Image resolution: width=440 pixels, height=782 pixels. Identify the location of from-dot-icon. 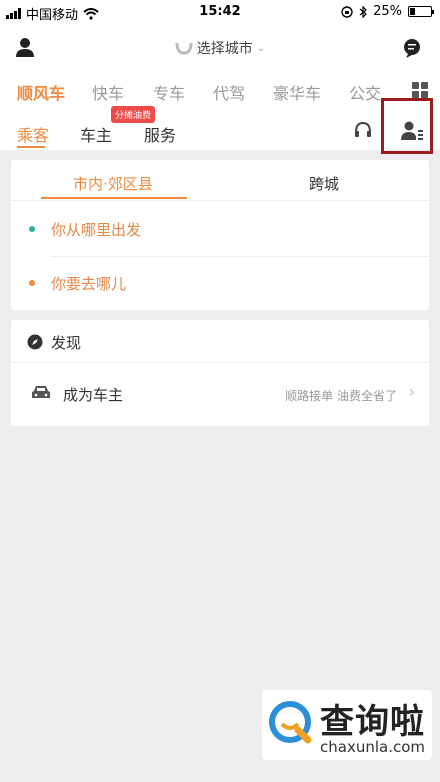
(32, 229).